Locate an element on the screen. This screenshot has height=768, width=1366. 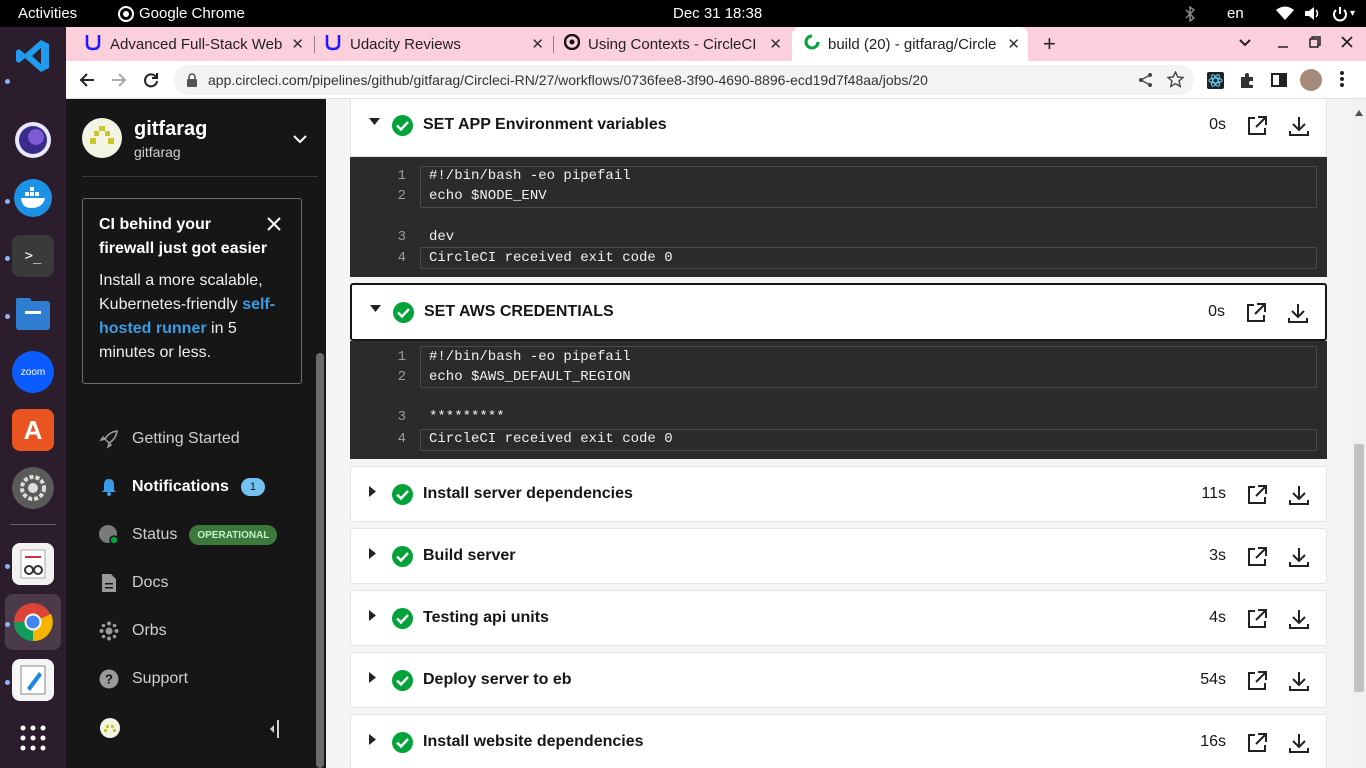
help-circle-icon: ? is located at coordinates (109, 679).